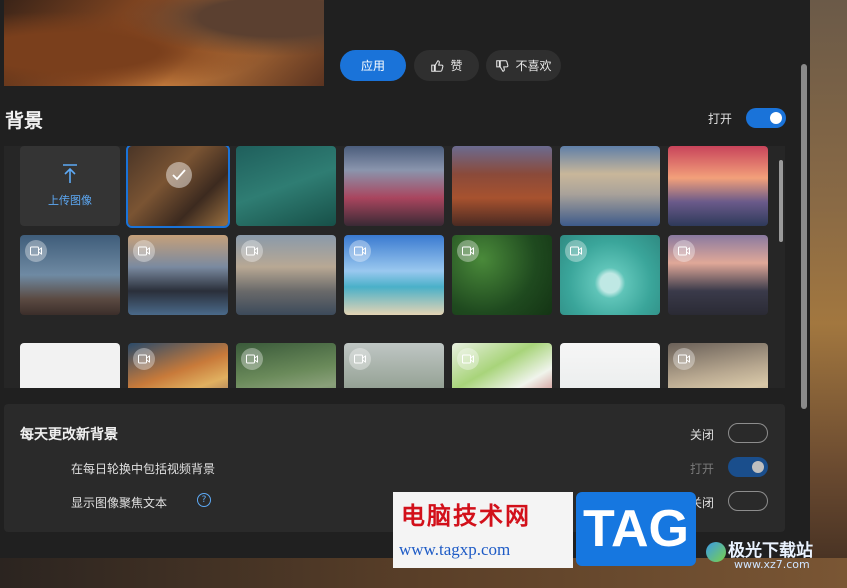 This screenshot has width=847, height=588. Describe the element at coordinates (718, 186) in the screenshot. I see `thumbnail-pier-sunset` at that location.